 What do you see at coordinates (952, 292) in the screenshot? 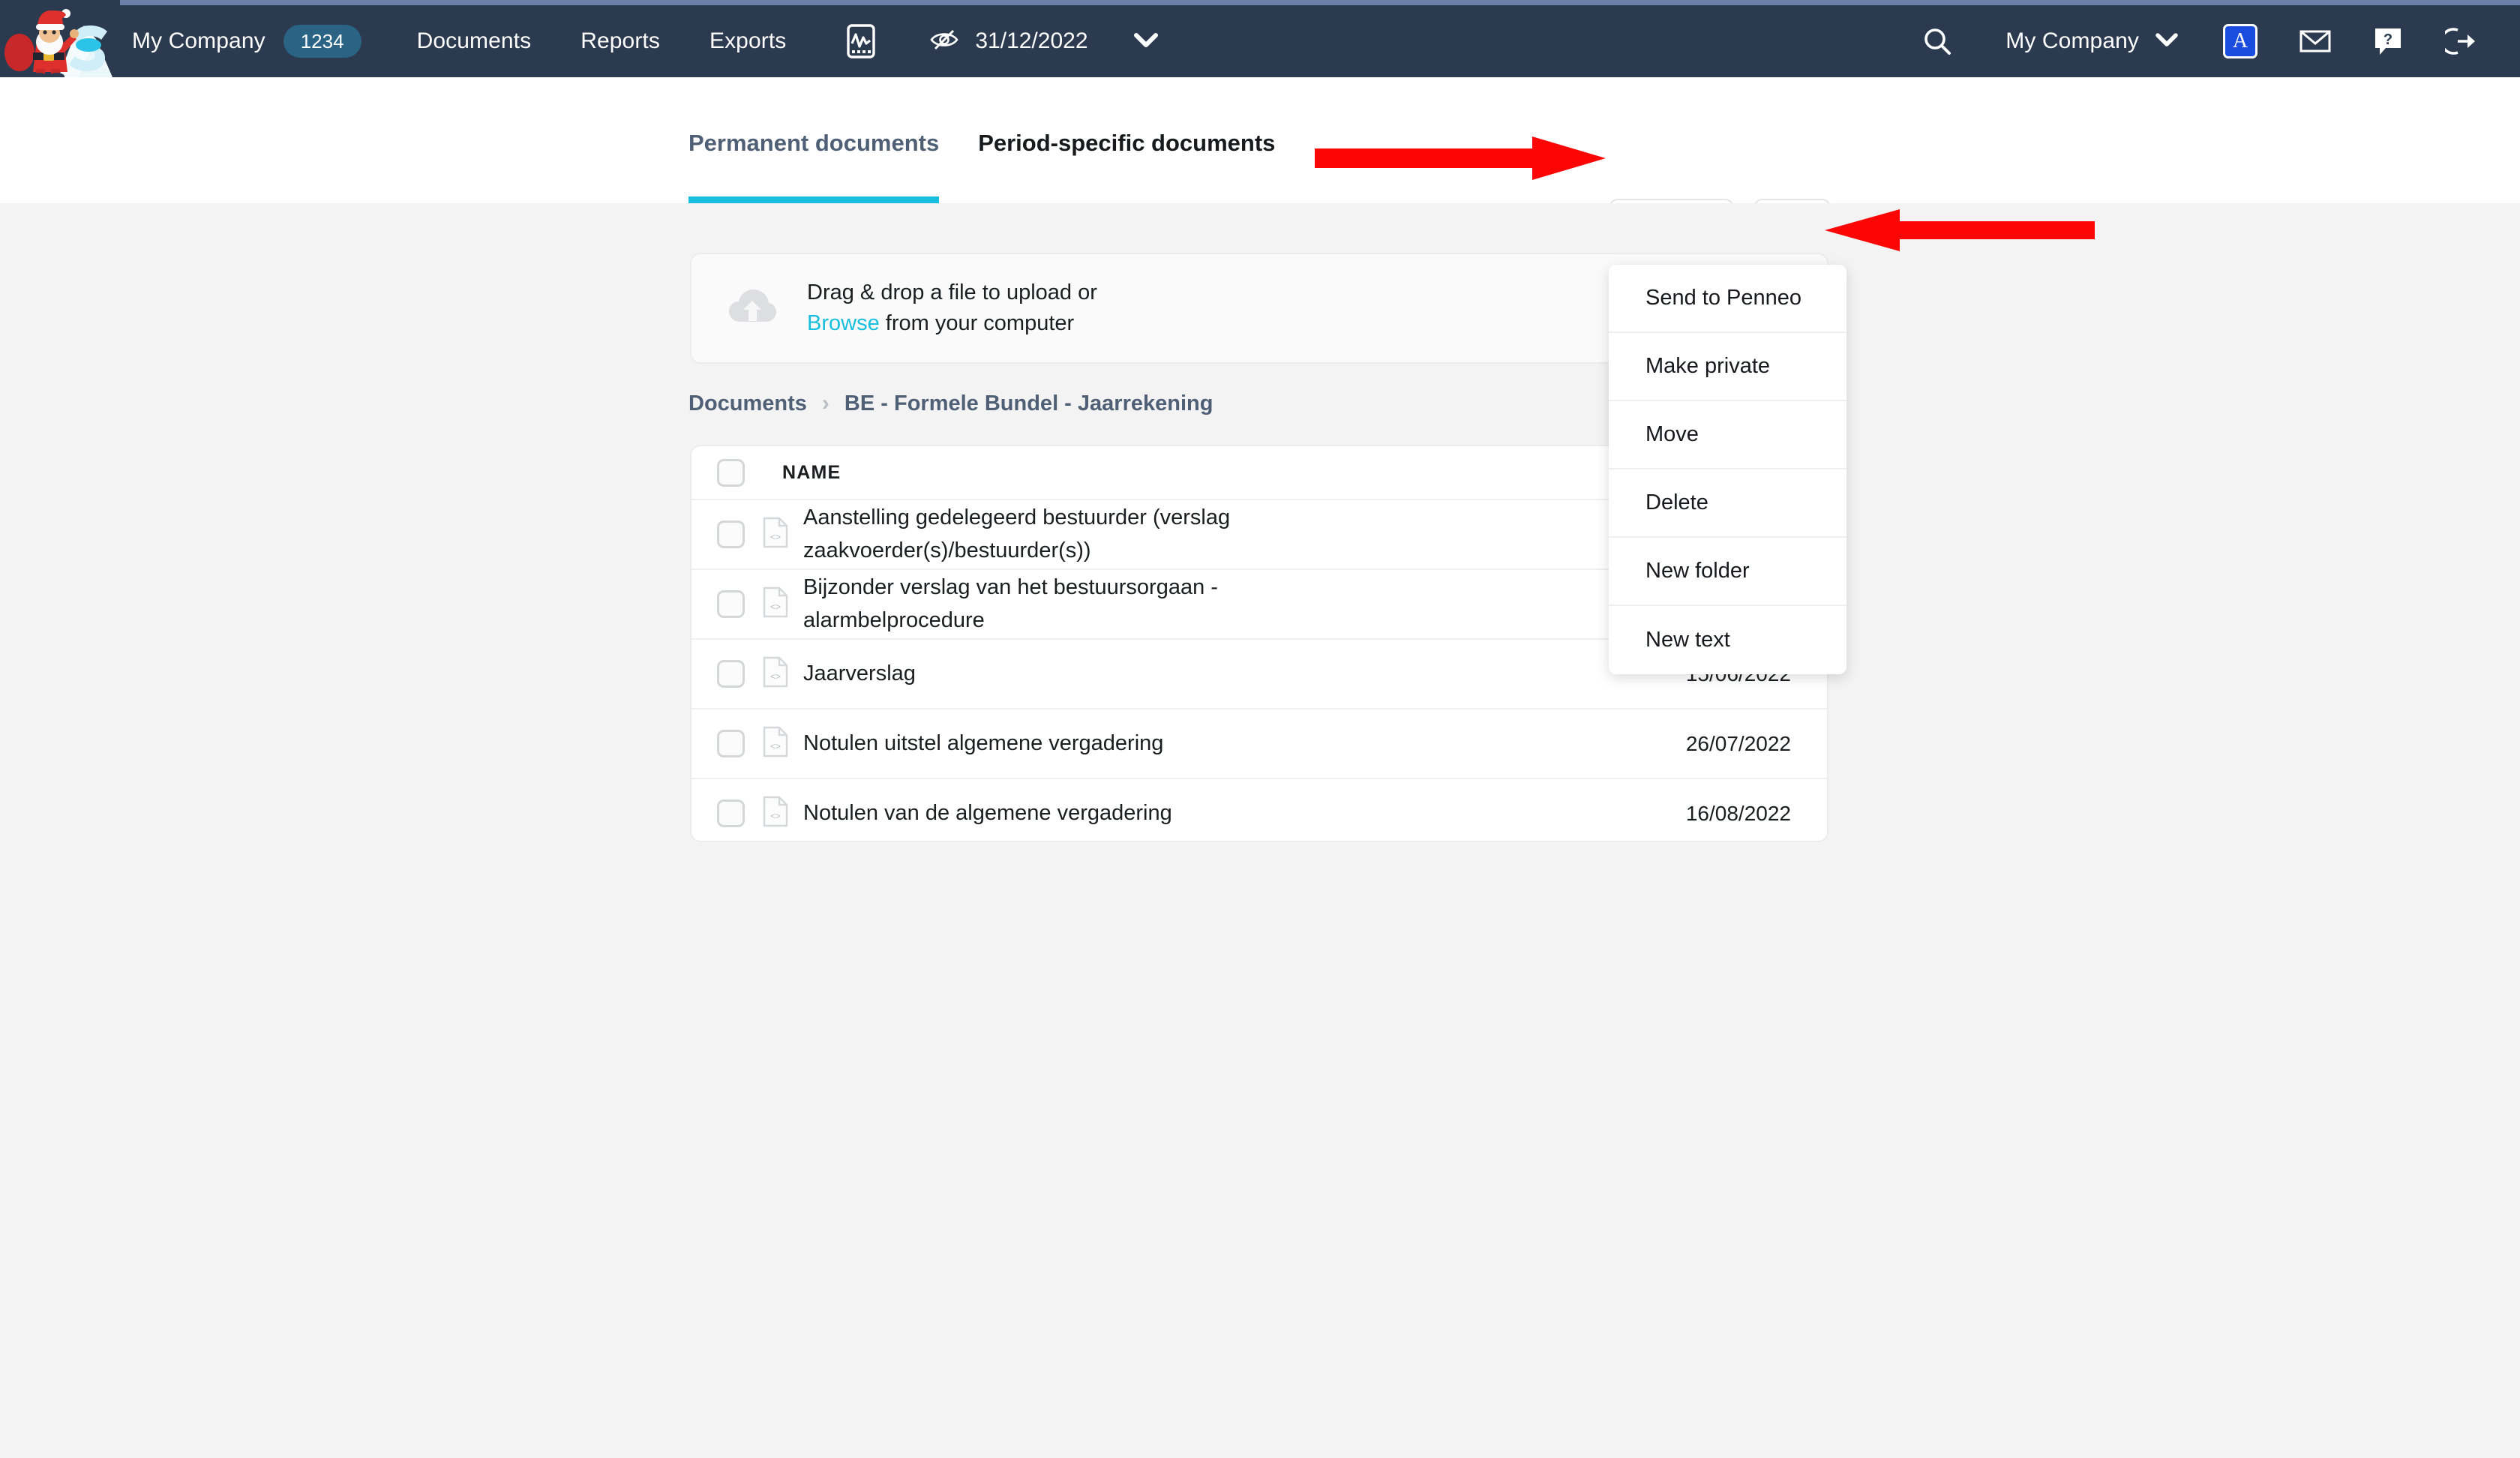
I see `upload-line-1: Drag & drop a file to upload or` at bounding box center [952, 292].